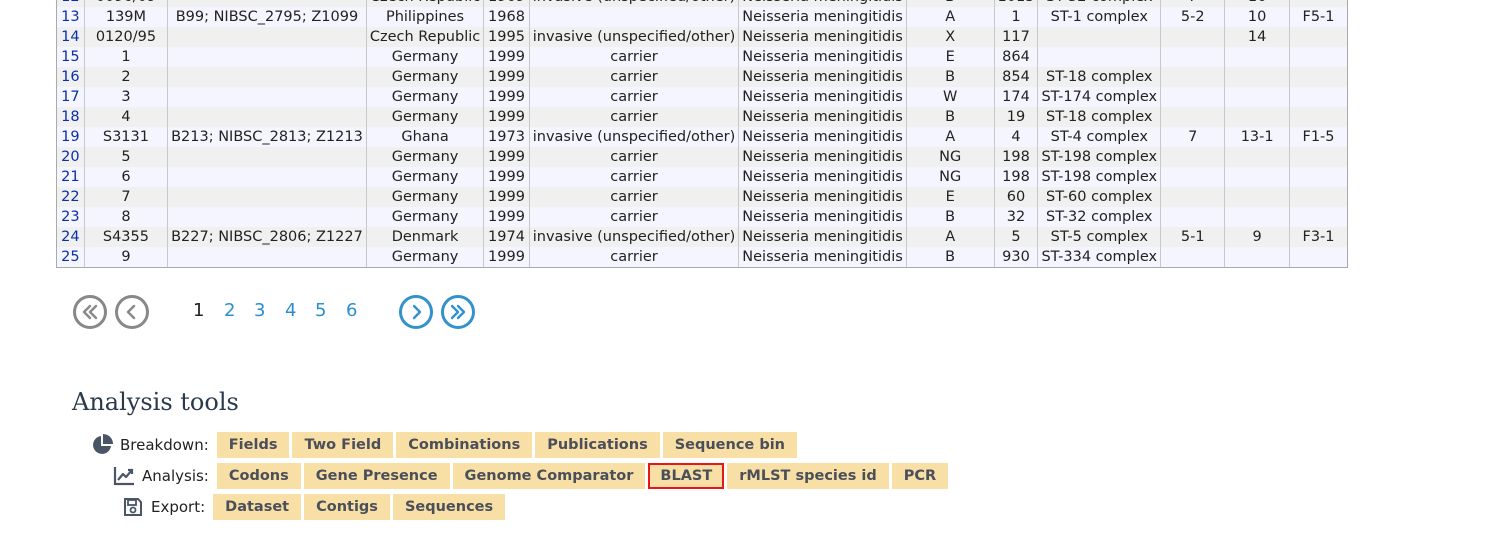 The width and height of the screenshot is (1497, 547). I want to click on isolate-id-link: 16, so click(71, 77).